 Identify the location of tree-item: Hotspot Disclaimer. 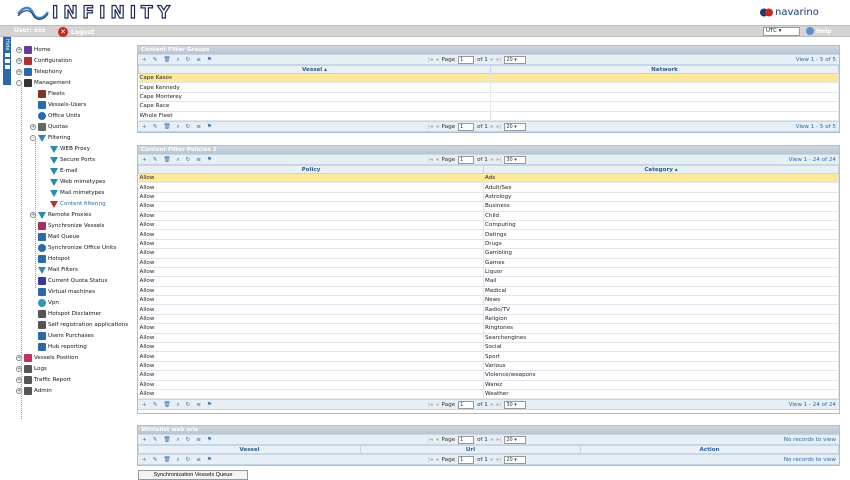
(65, 314).